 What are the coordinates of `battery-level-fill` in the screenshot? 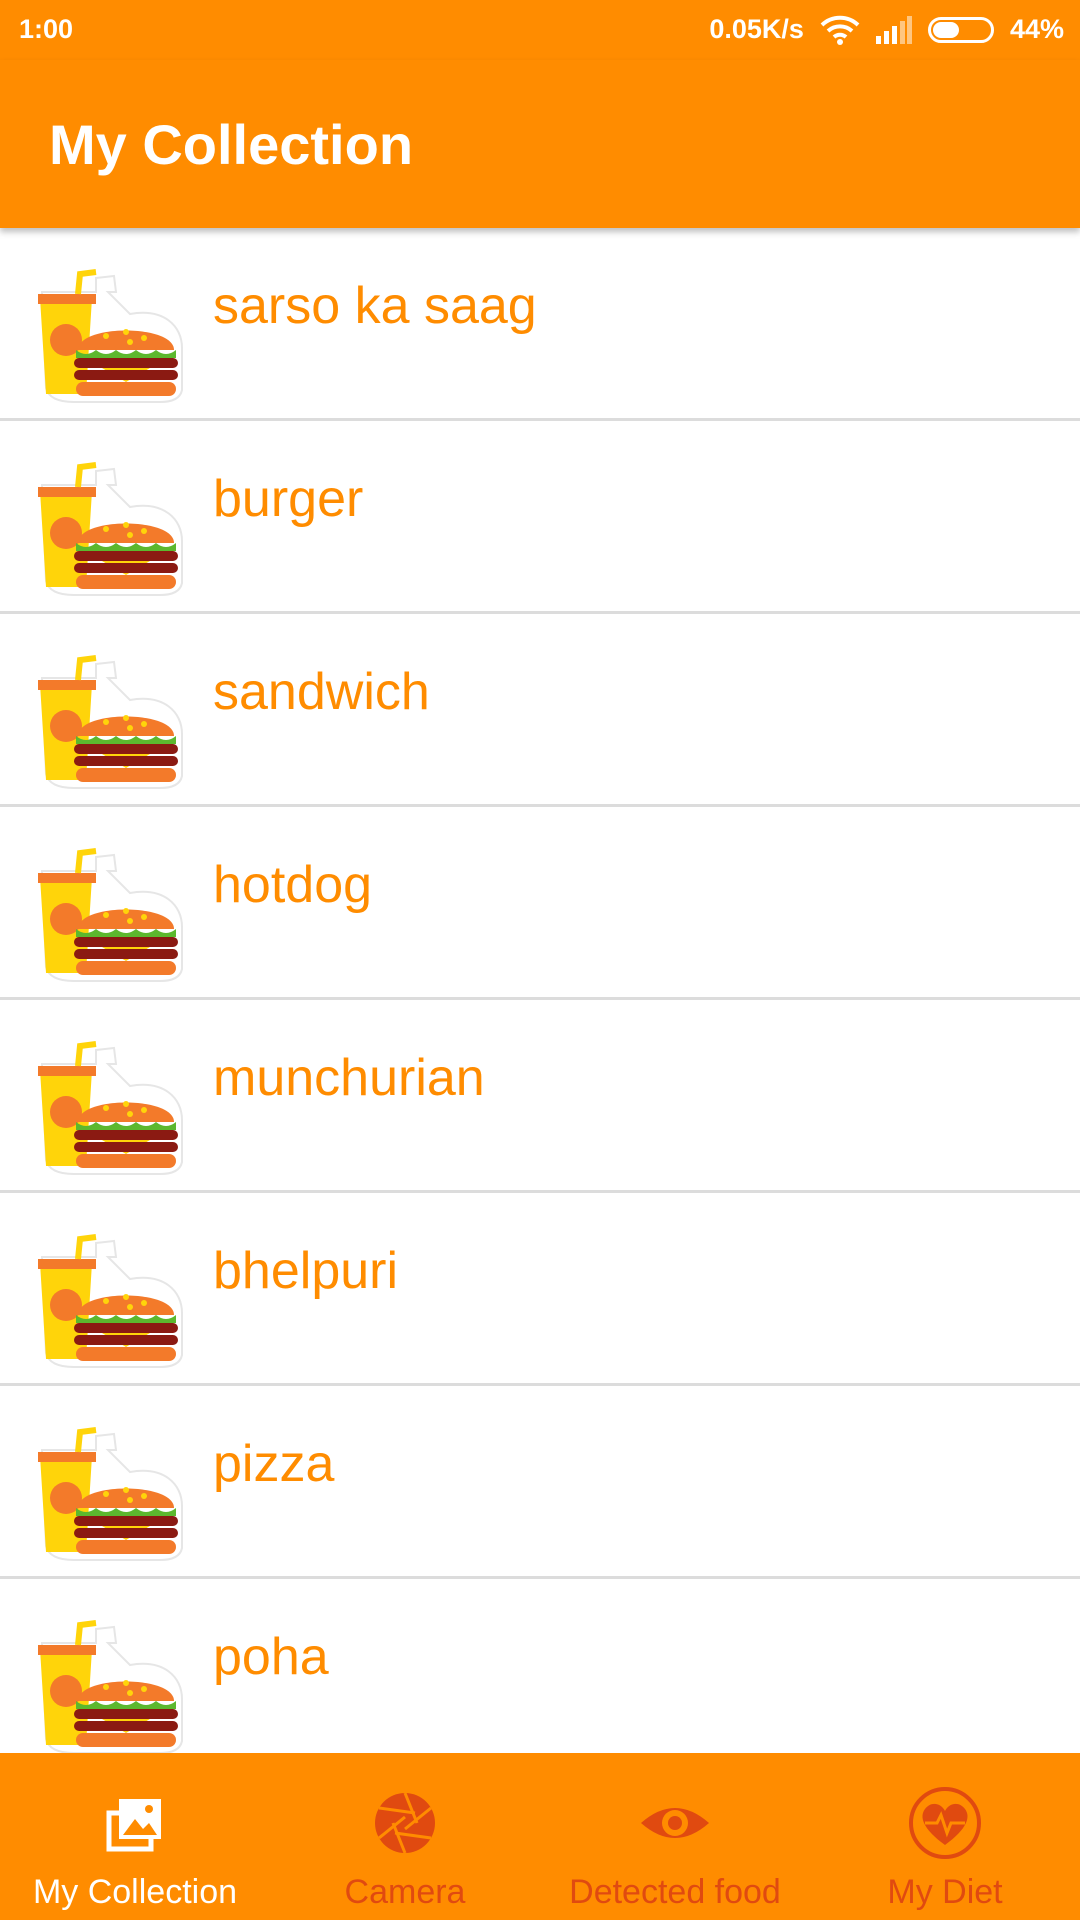 It's located at (946, 29).